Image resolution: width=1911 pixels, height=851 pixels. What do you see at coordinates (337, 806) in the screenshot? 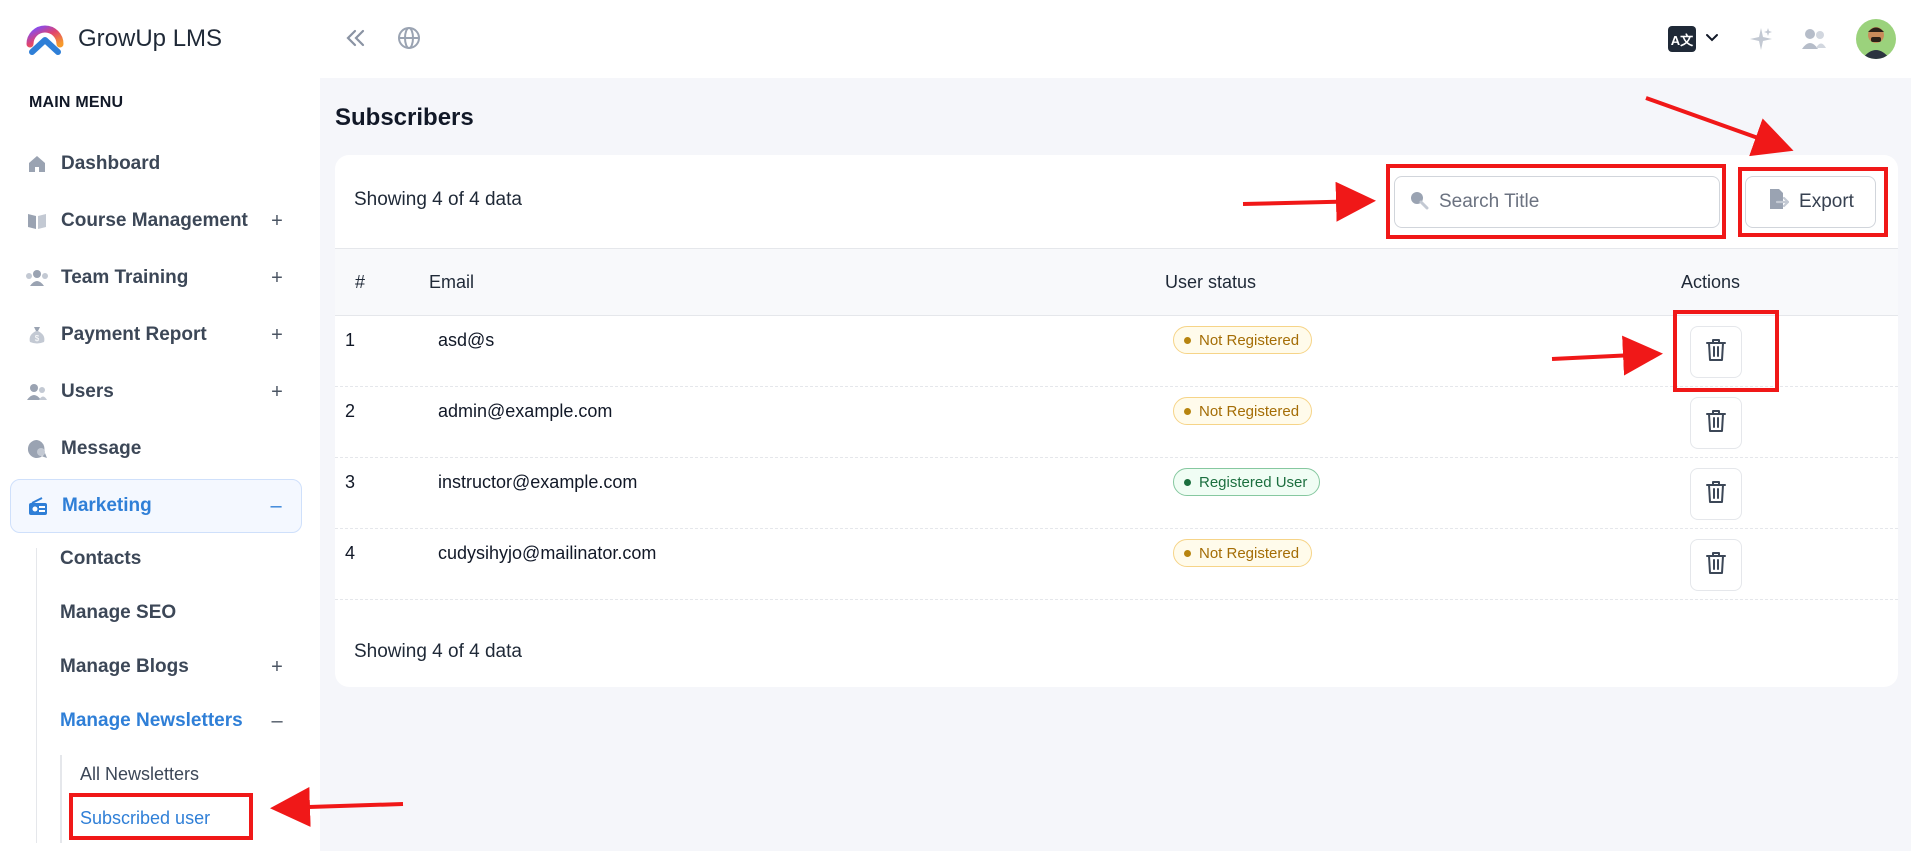
I see `arrow-to-subscribed-user` at bounding box center [337, 806].